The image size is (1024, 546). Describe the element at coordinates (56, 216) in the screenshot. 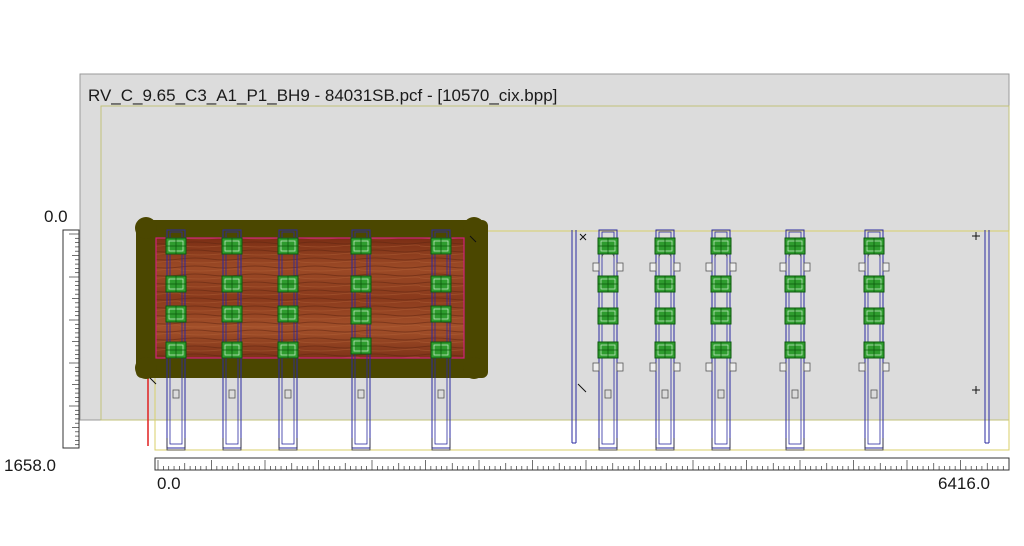

I see `vertical-ruler-top-label: 0.0` at that location.